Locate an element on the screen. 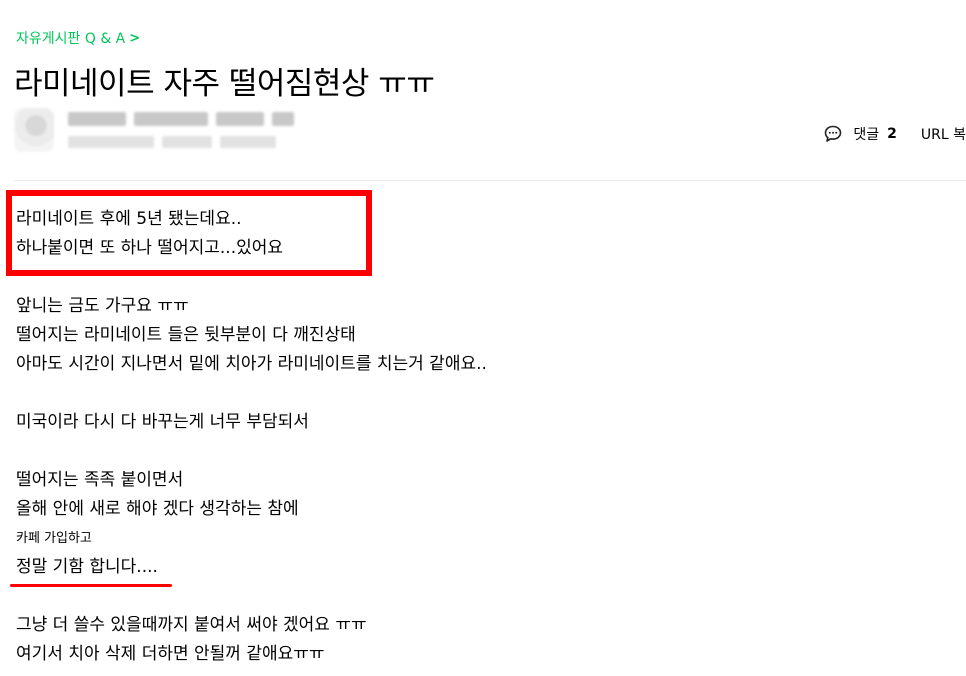  author-name-blurred is located at coordinates (181, 119).